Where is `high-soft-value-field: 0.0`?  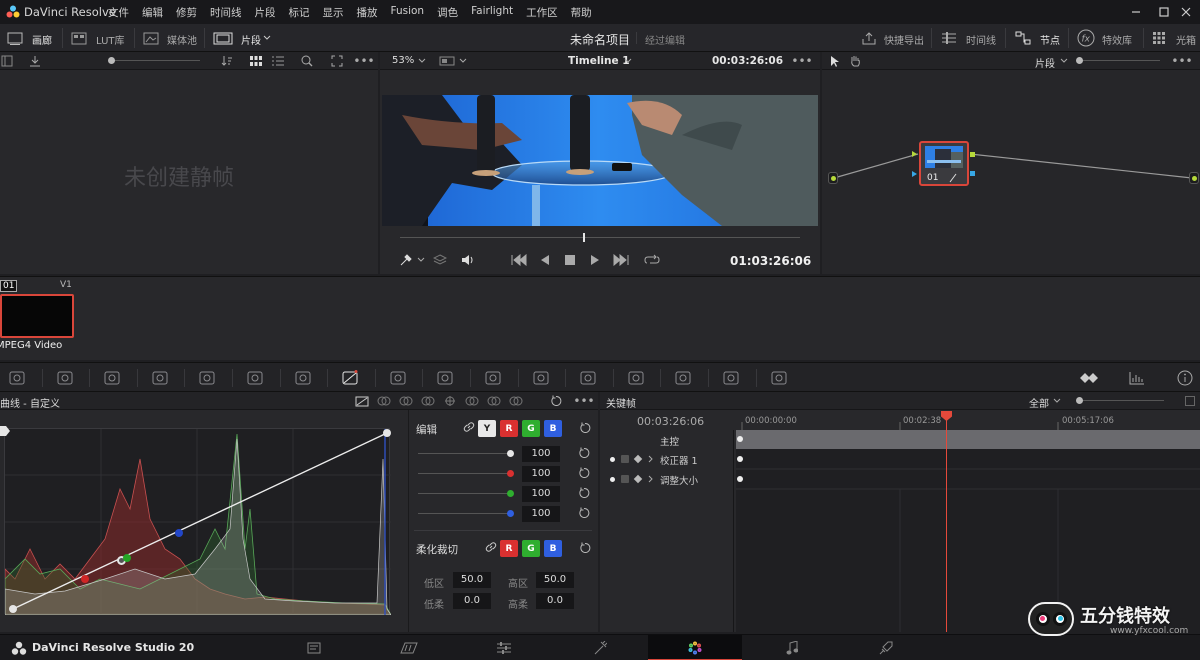
high-soft-value-field: 0.0 is located at coordinates (555, 601).